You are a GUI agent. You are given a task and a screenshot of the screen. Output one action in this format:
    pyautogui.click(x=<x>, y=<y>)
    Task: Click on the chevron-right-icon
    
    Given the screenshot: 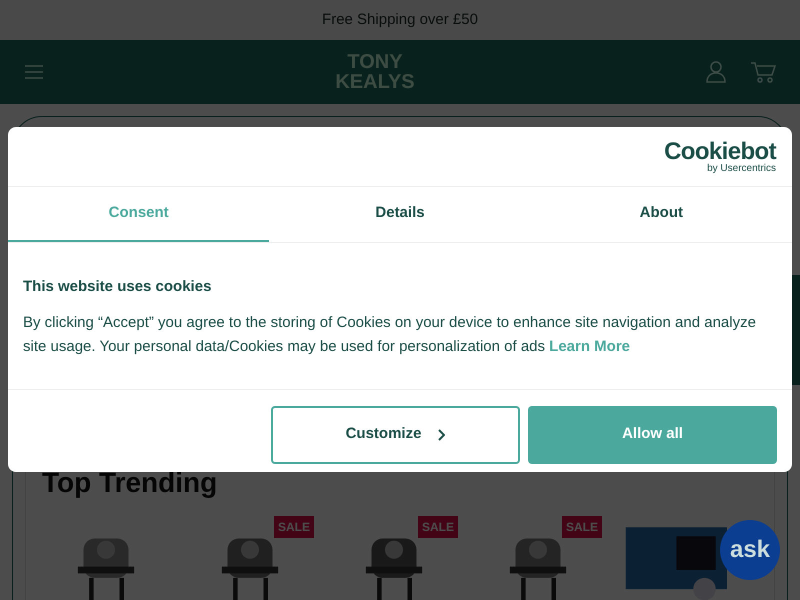 What is the action you would take?
    pyautogui.click(x=441, y=434)
    